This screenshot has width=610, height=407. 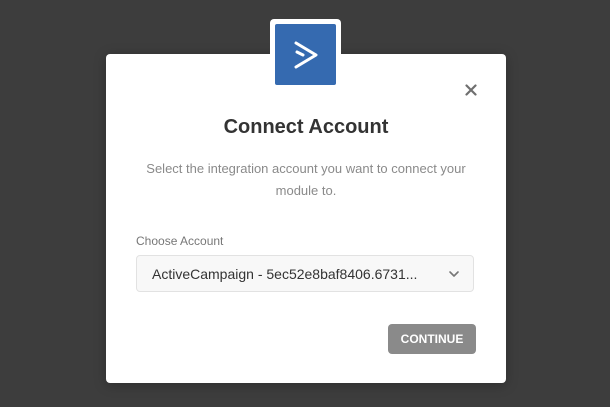 I want to click on integration-logo, so click(x=305, y=54).